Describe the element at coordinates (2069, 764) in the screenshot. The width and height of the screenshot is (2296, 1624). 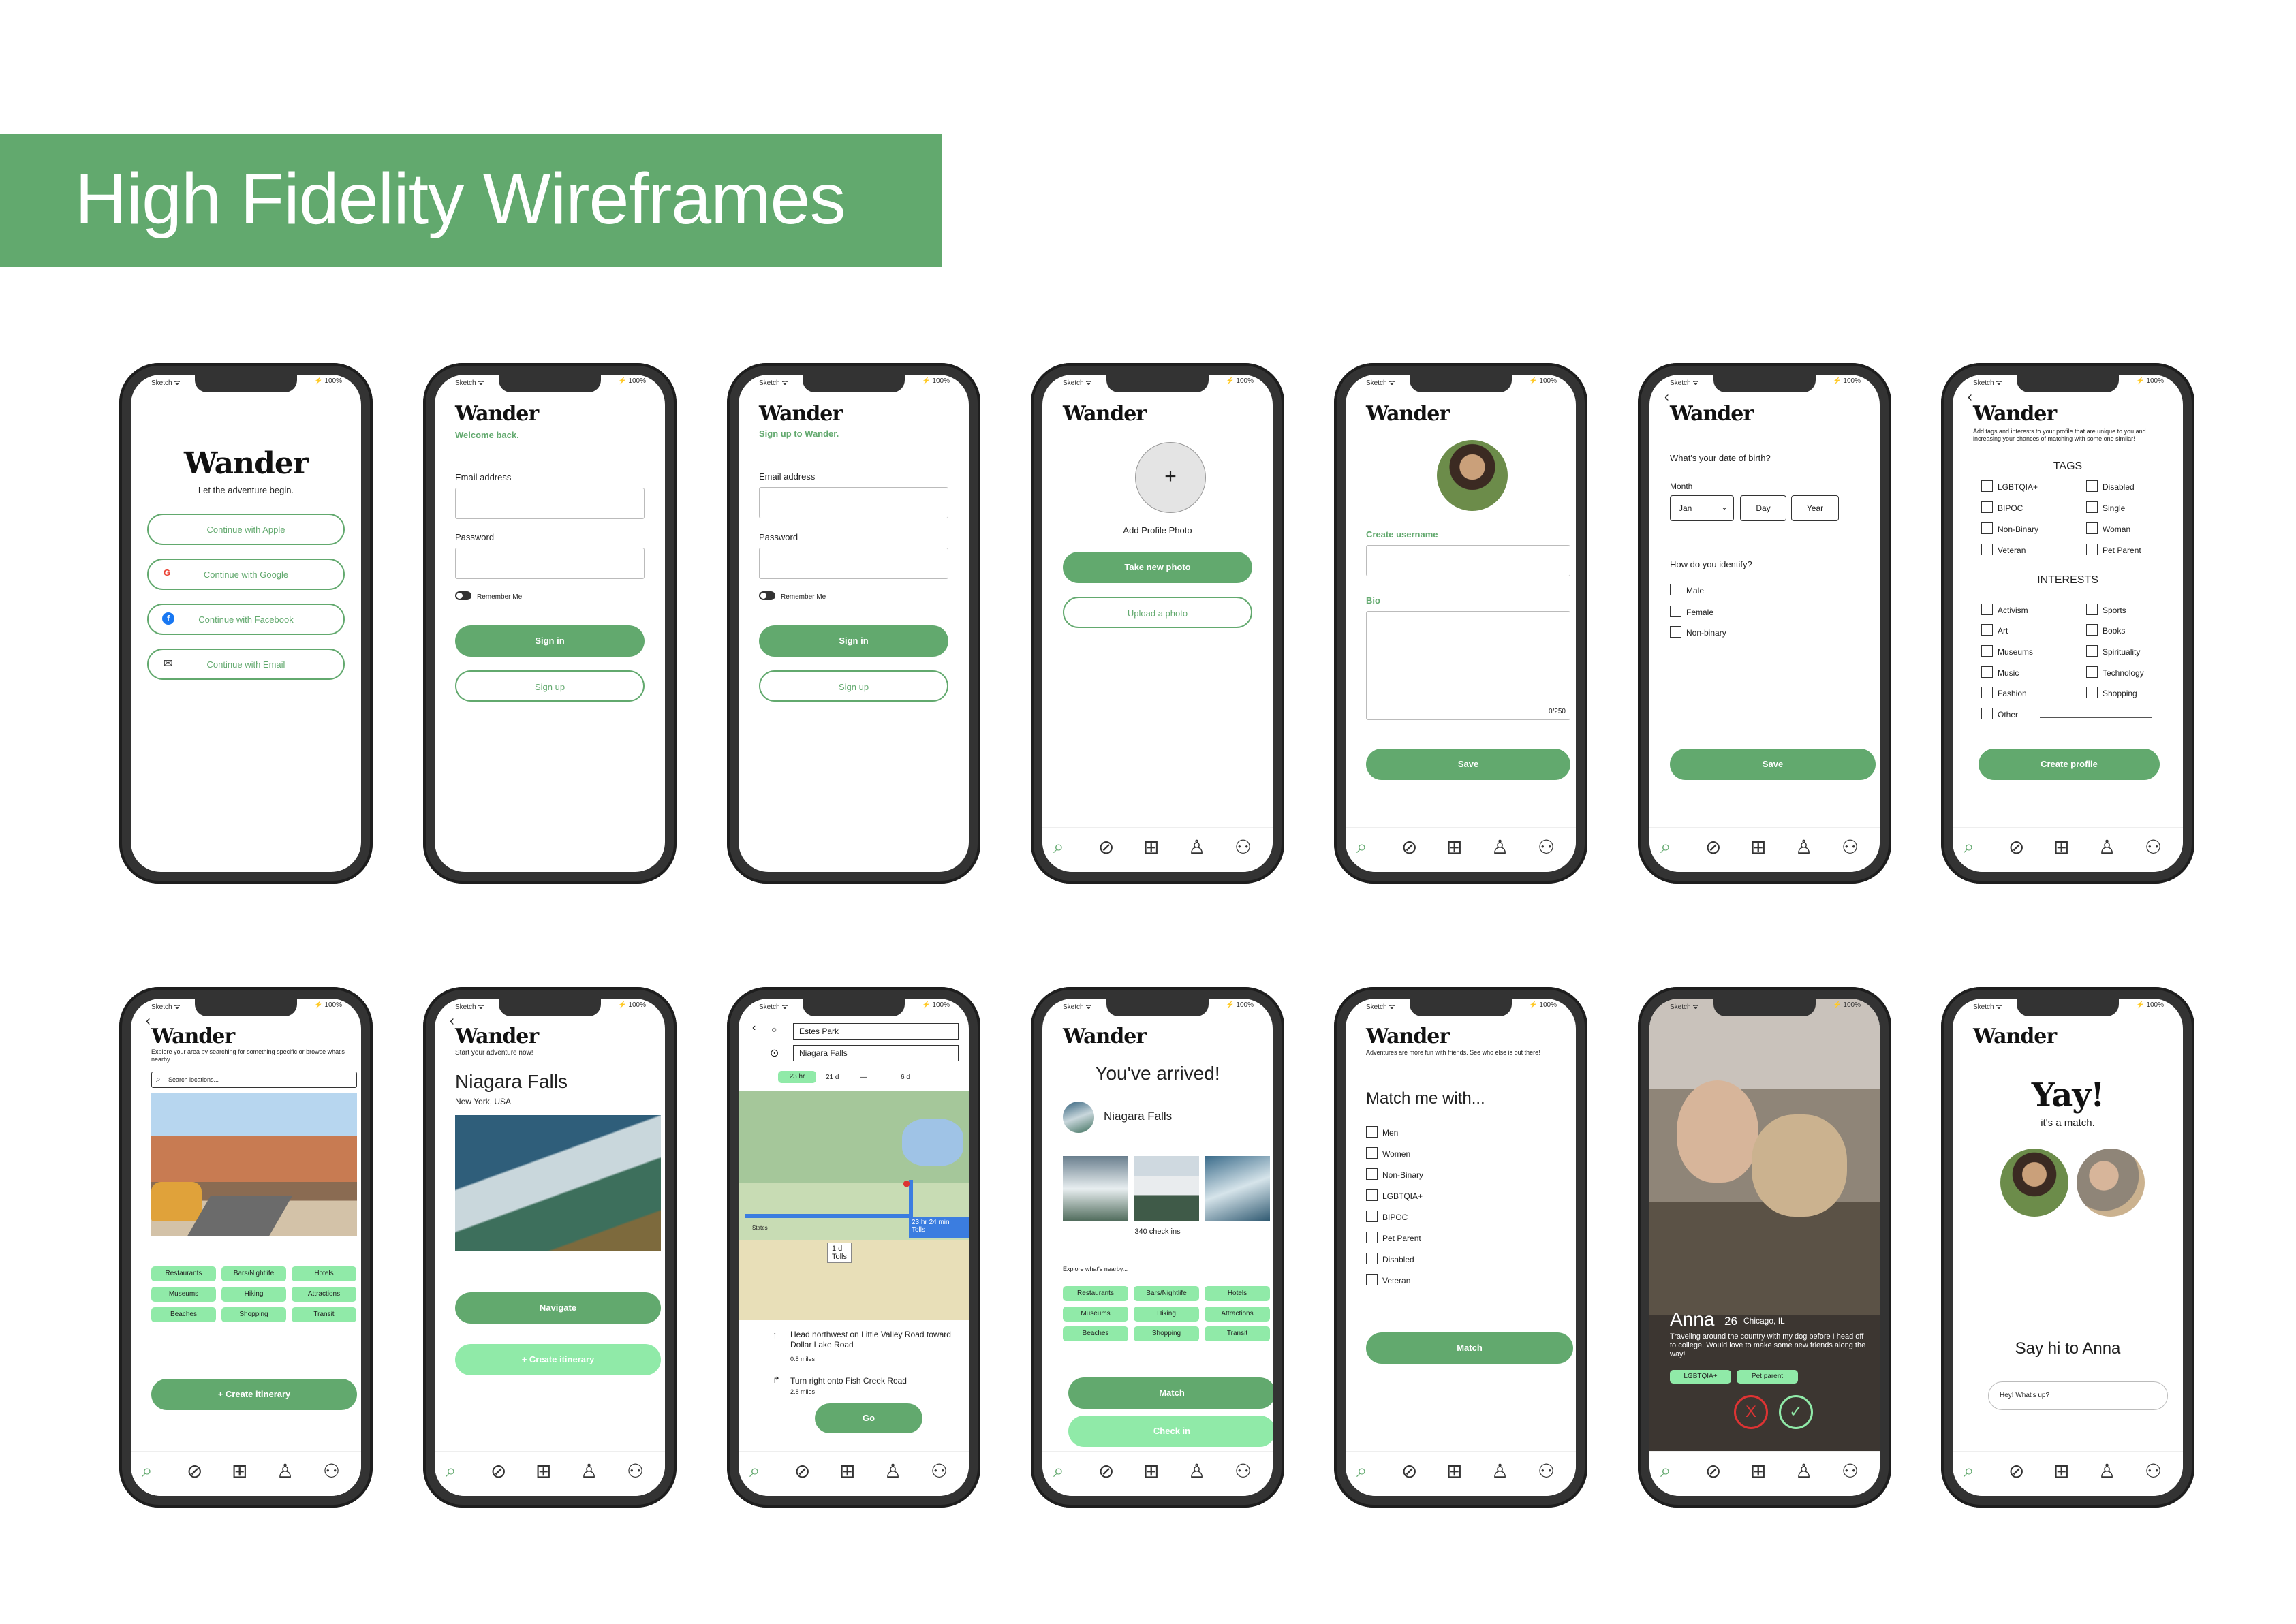
I see `create-profile-button: Create profile` at that location.